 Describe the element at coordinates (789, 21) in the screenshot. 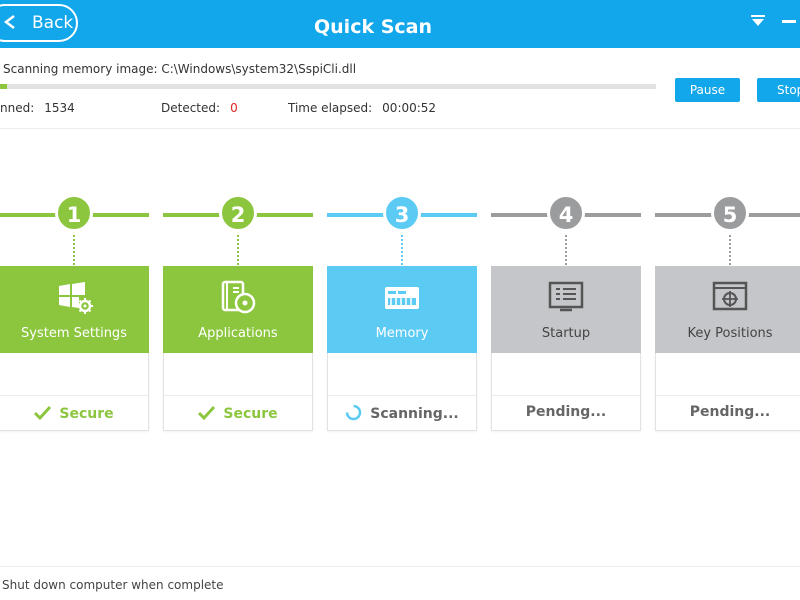

I see `minimize-icon` at that location.